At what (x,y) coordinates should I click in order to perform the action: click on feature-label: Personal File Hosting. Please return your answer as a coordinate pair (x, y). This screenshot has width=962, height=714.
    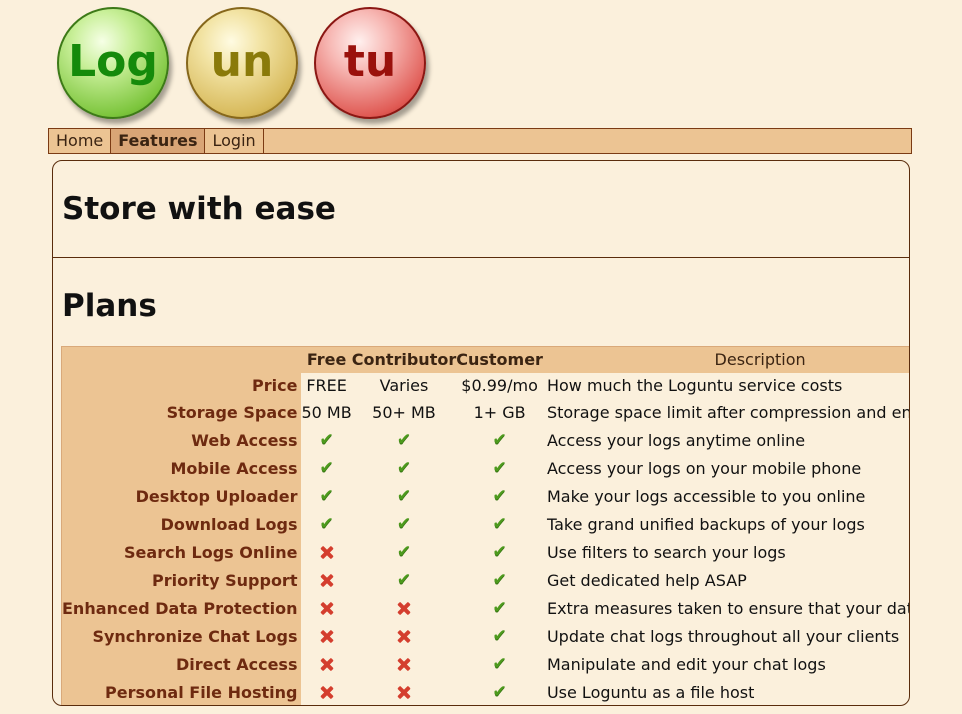
    Looking at the image, I should click on (181, 691).